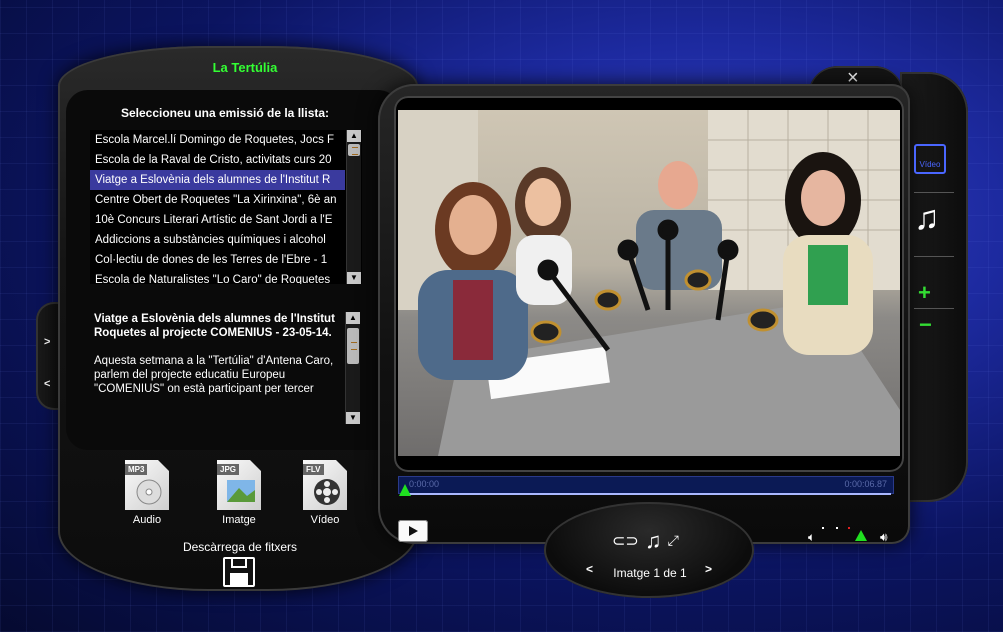 This screenshot has height=632, width=1003. I want to click on timeline-track, so click(646, 494).